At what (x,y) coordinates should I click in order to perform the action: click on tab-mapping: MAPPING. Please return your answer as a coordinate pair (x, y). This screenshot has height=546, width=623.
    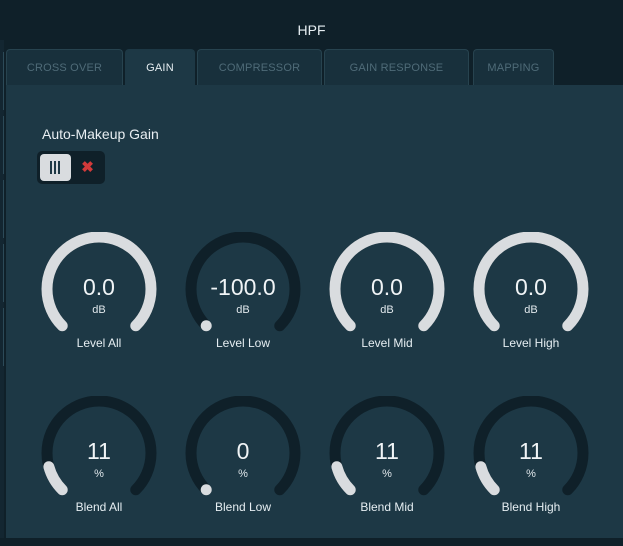
    Looking at the image, I should click on (513, 67).